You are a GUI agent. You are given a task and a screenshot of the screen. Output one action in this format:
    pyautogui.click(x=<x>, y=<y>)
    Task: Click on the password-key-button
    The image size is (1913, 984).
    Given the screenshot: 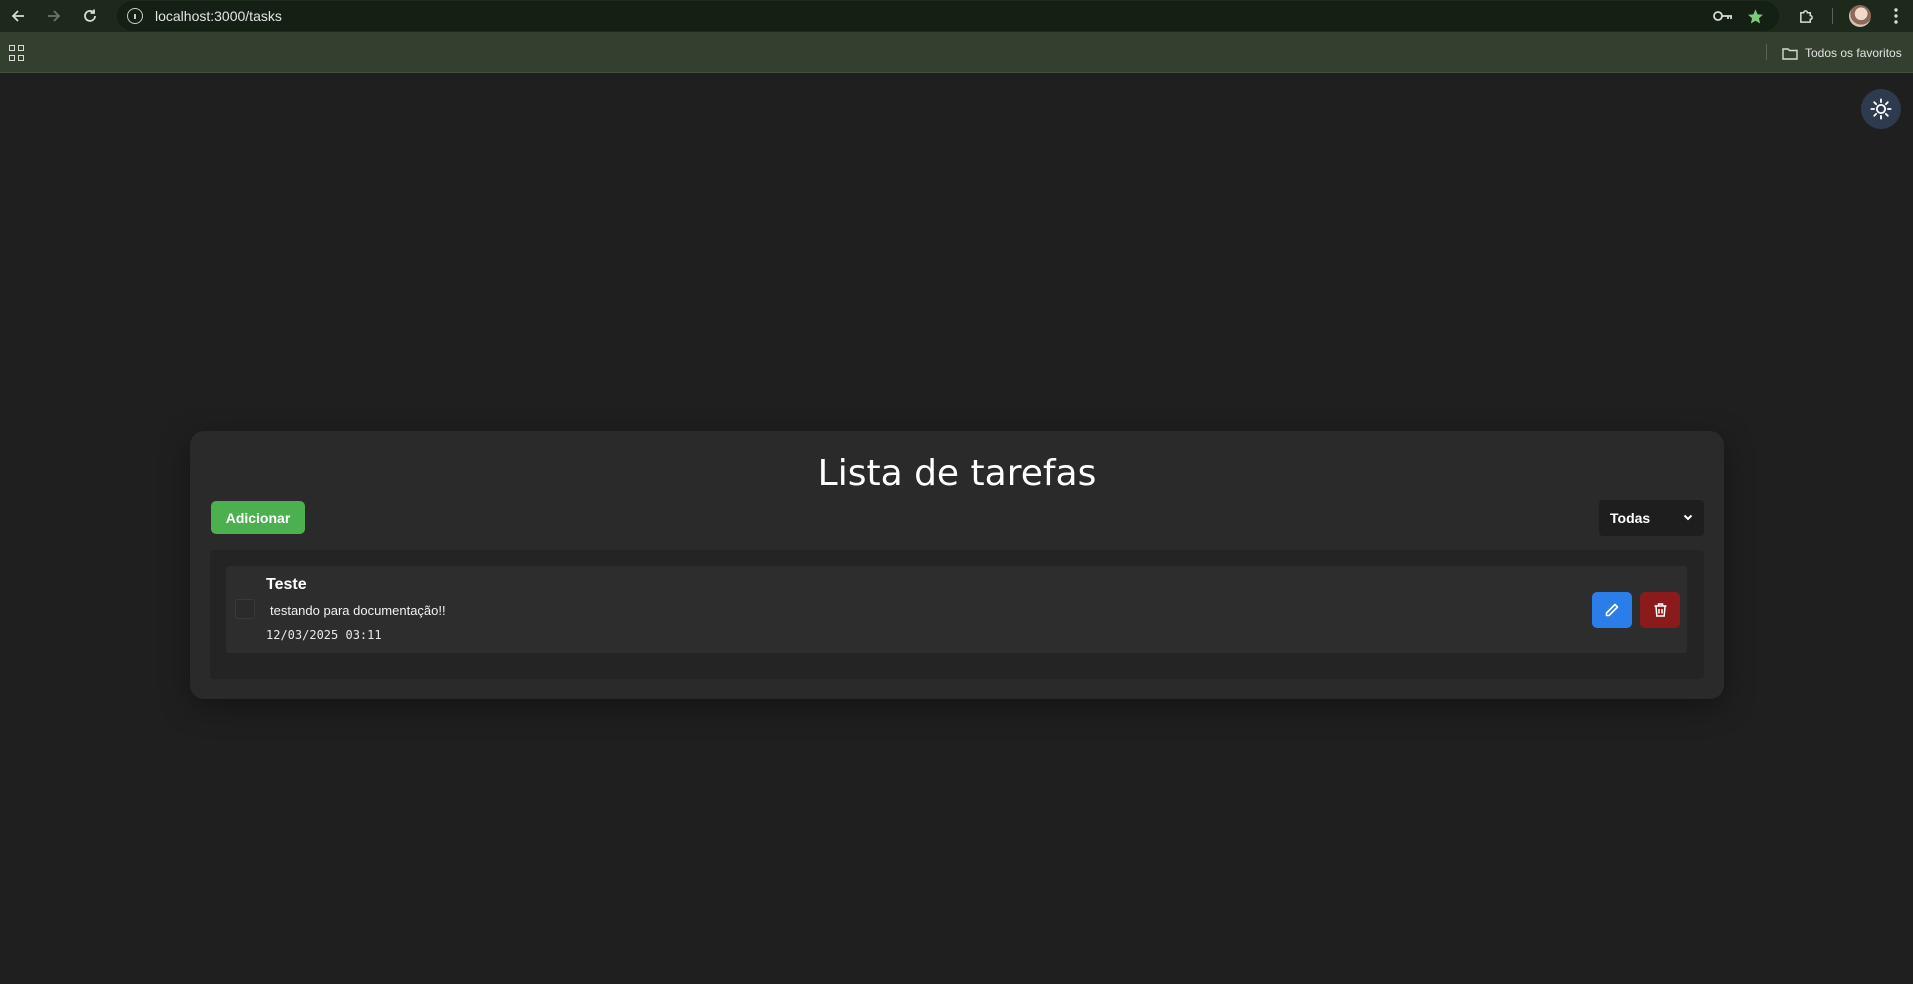 What is the action you would take?
    pyautogui.click(x=1723, y=16)
    